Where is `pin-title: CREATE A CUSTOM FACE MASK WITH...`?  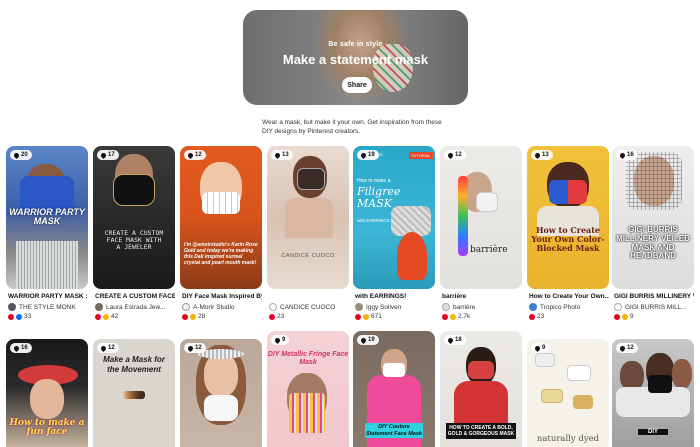
pin-title: CREATE A CUSTOM FACE MASK WITH... is located at coordinates (135, 296).